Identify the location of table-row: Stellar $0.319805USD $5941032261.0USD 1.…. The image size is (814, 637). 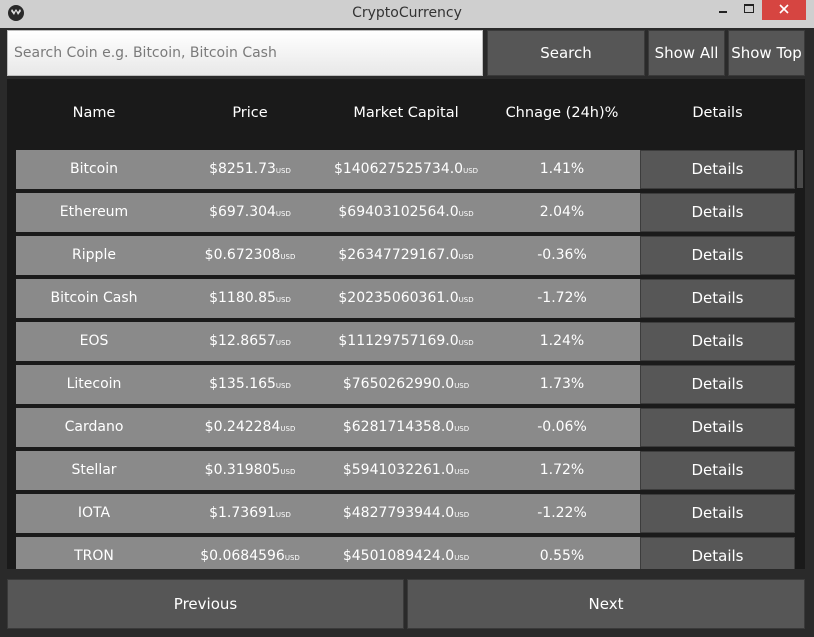
(405, 470).